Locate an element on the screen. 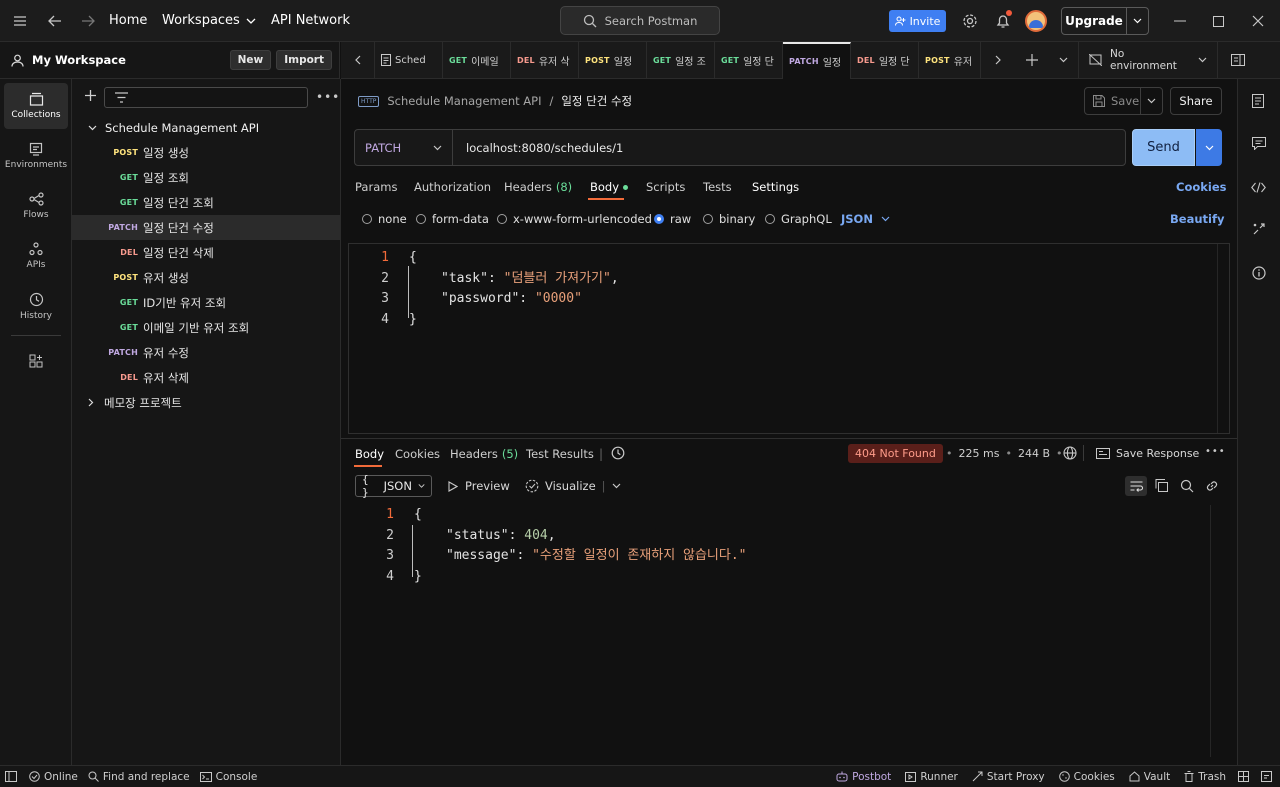 The width and height of the screenshot is (1280, 787). postbot-button: Postbot is located at coordinates (863, 777).